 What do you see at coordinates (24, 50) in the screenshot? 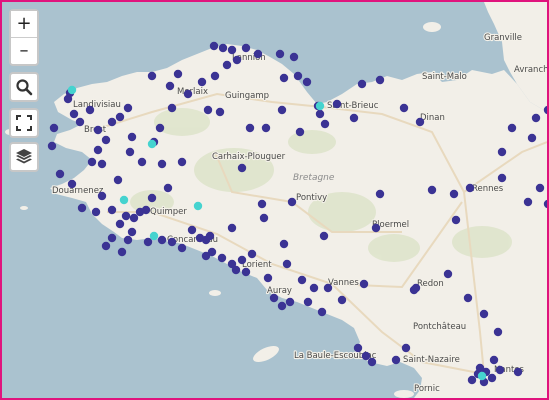
I see `zoom-out-button: –` at bounding box center [24, 50].